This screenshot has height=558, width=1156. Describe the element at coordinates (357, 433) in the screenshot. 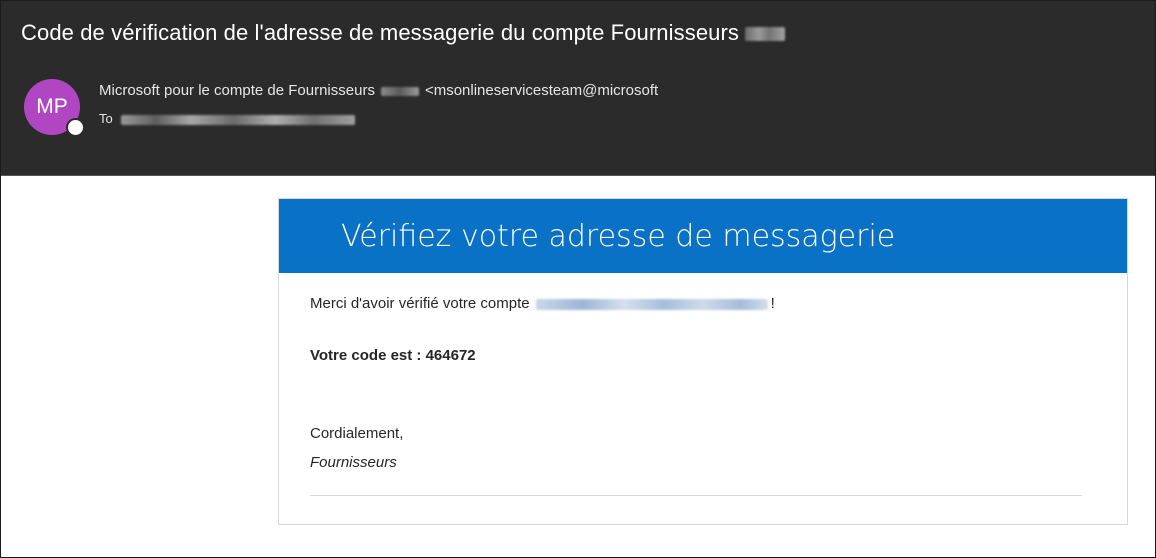

I see `closing-text: Cordialement,` at that location.